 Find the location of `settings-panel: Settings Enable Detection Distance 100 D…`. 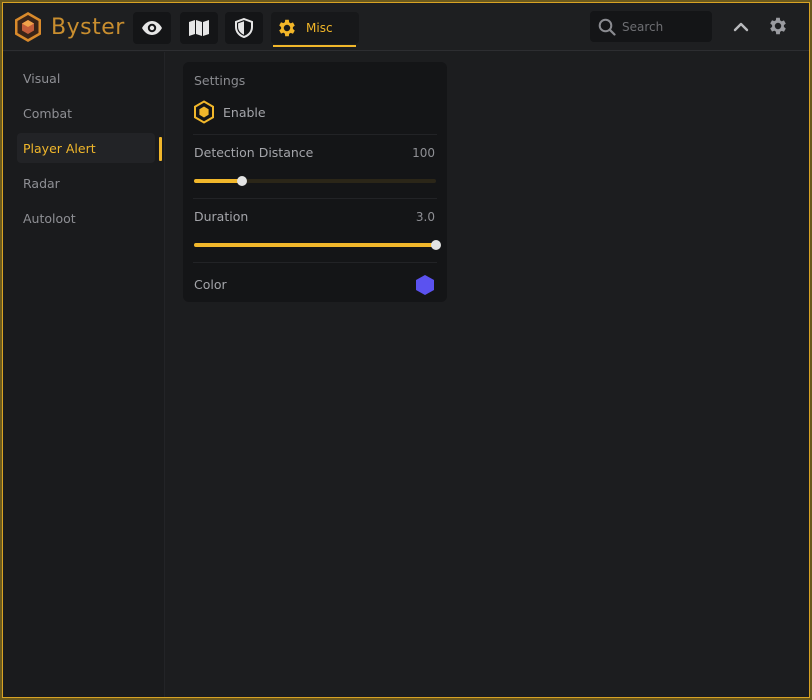

settings-panel: Settings Enable Detection Distance 100 D… is located at coordinates (315, 182).